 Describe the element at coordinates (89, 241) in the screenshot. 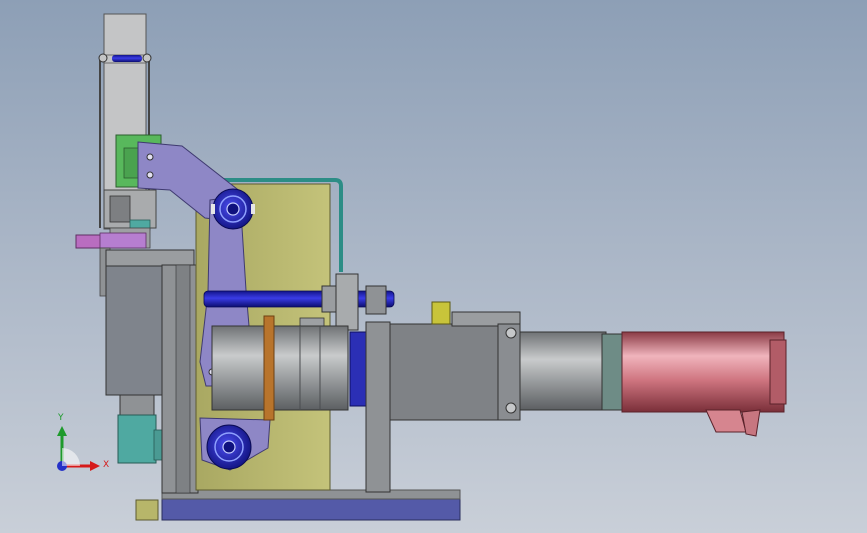

I see `magenta-block` at that location.